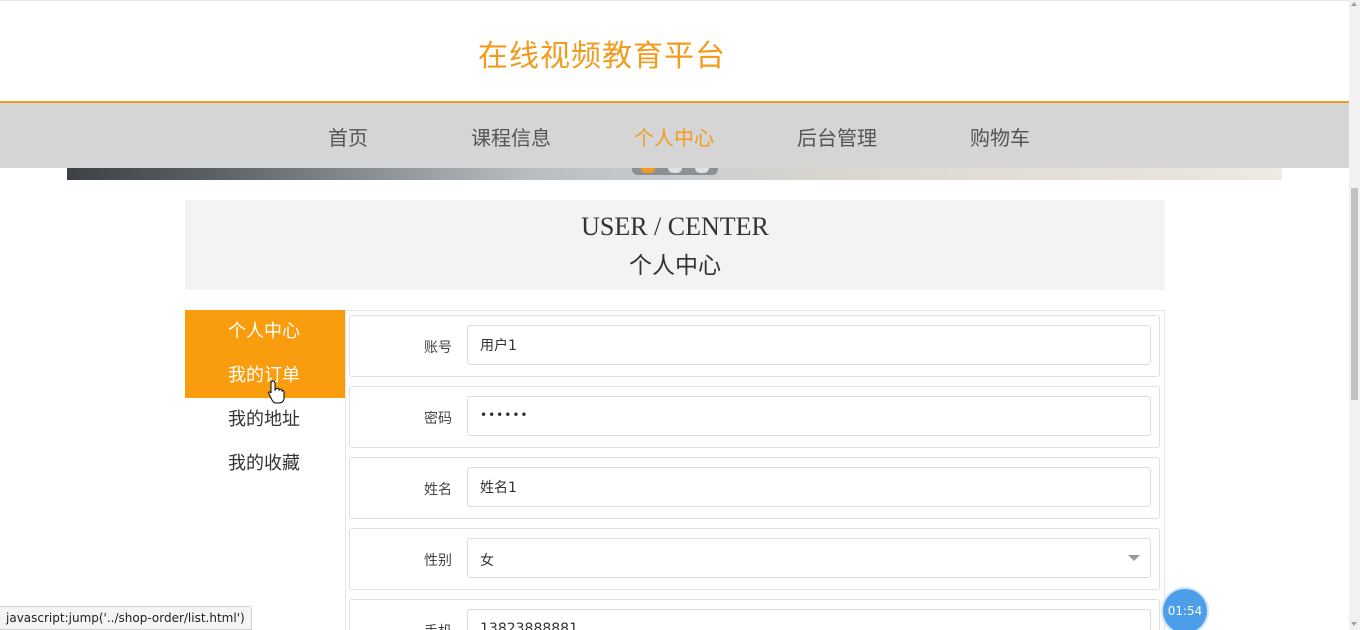 This screenshot has width=1360, height=630. I want to click on nav-item-courses: 课程信息, so click(511, 136).